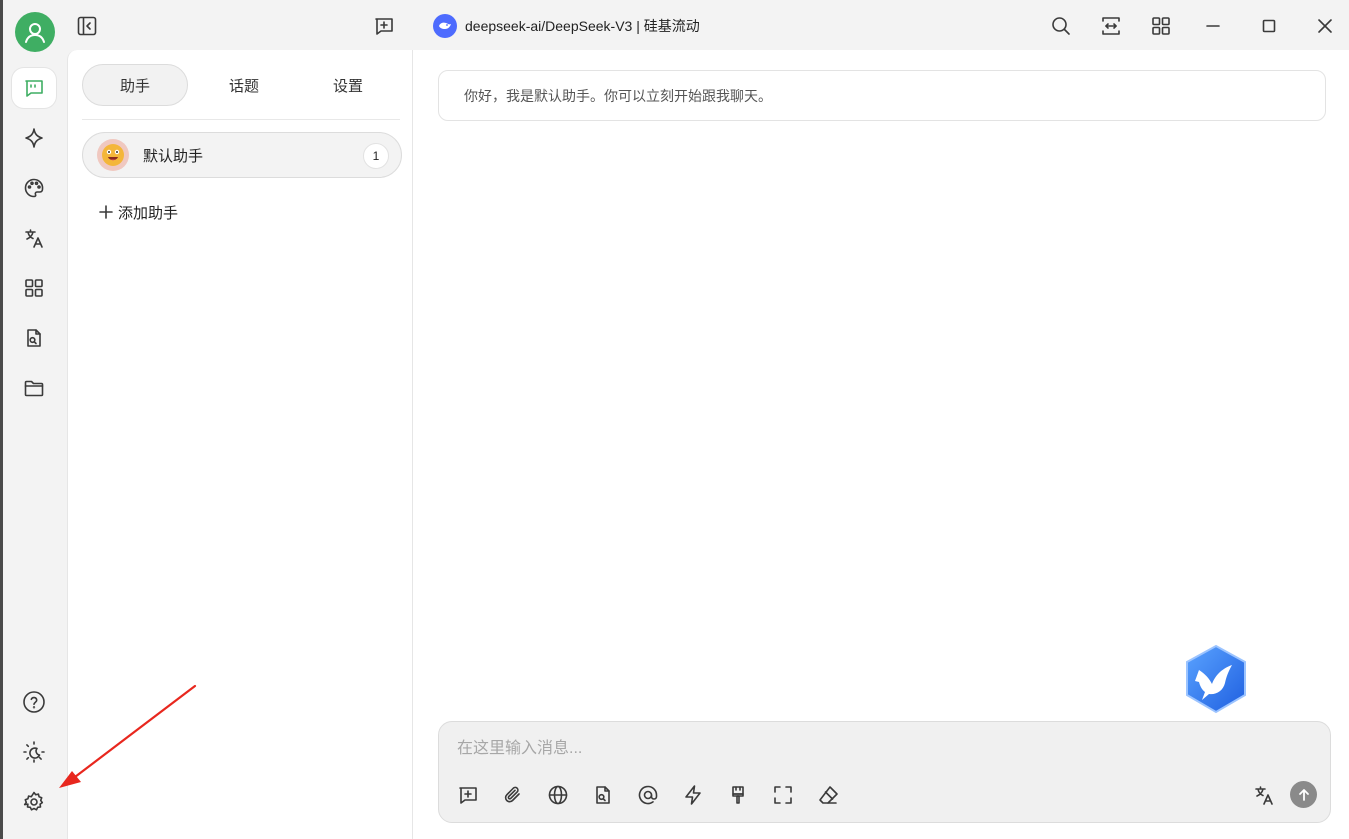 The height and width of the screenshot is (839, 1349). I want to click on panel-tabs: 助手 话题 设置, so click(241, 85).